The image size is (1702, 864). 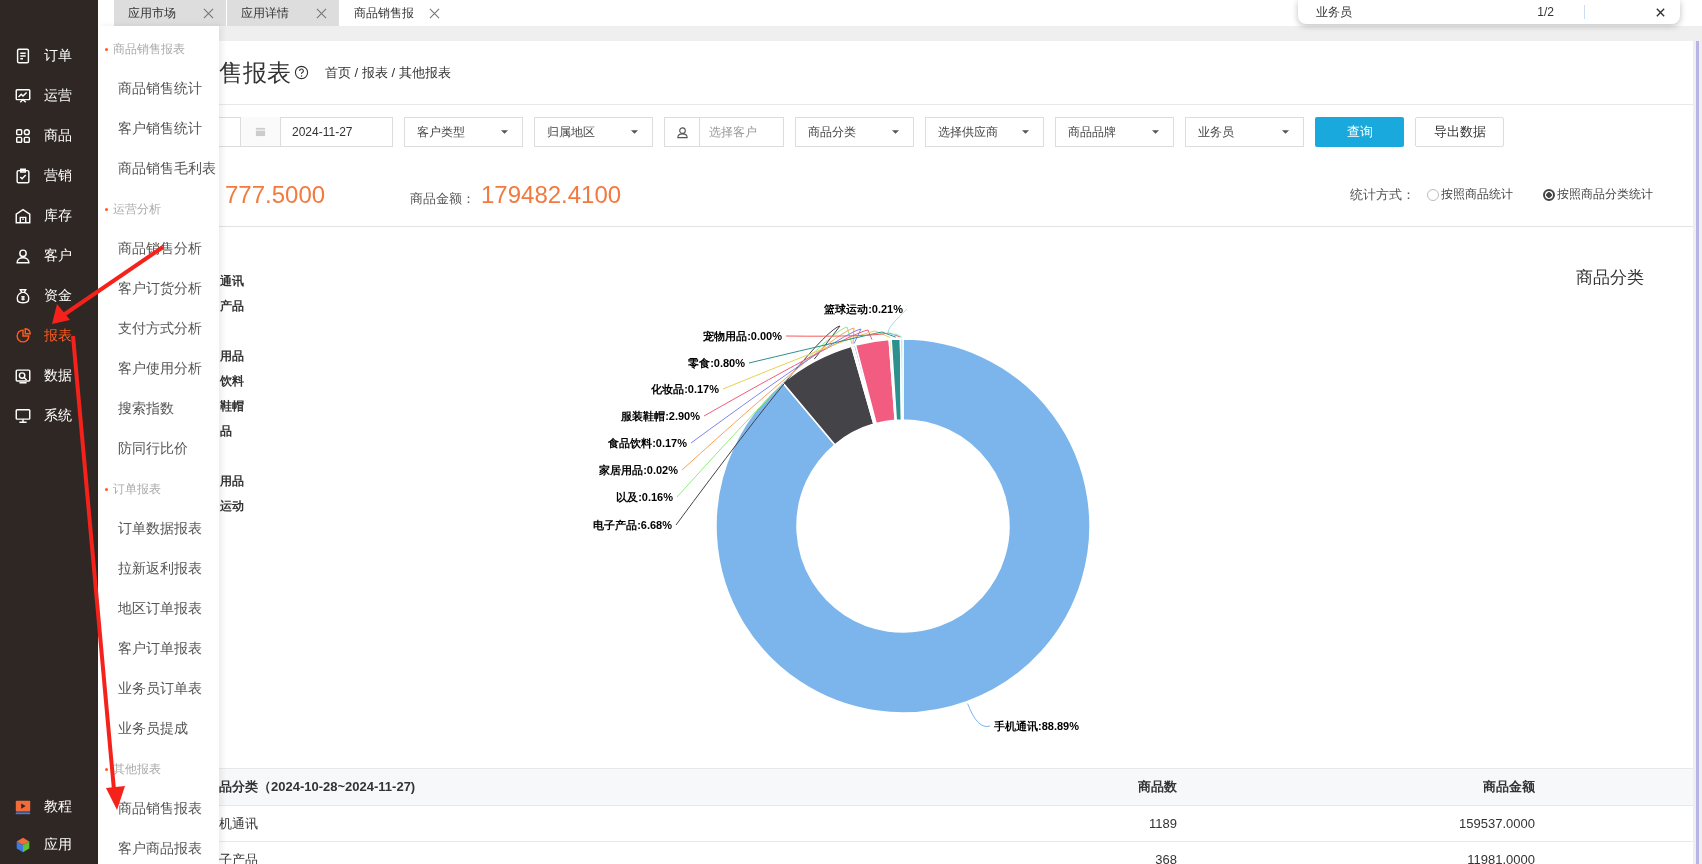 I want to click on page-title: 售报表, so click(x=255, y=72).